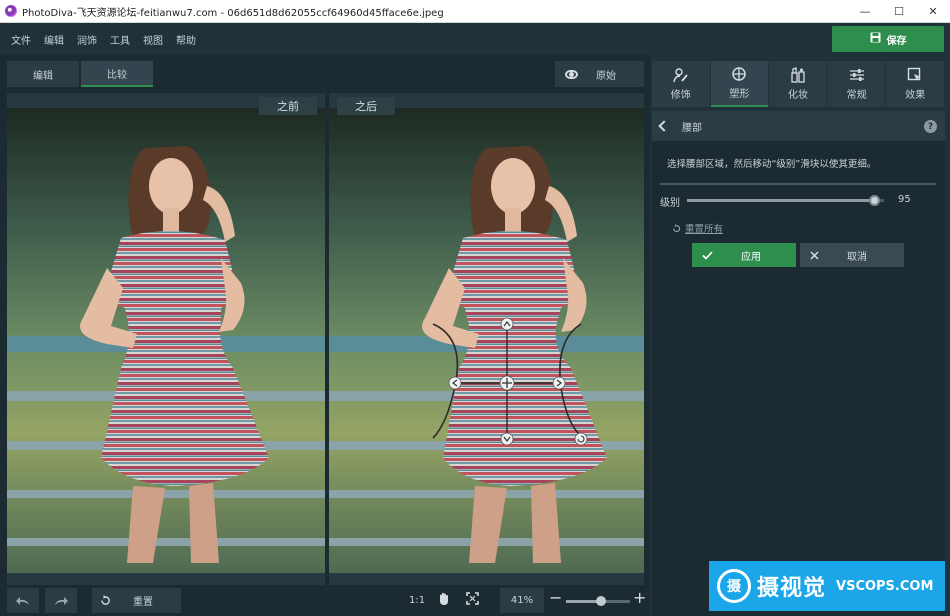  I want to click on eye-icon, so click(571, 74).